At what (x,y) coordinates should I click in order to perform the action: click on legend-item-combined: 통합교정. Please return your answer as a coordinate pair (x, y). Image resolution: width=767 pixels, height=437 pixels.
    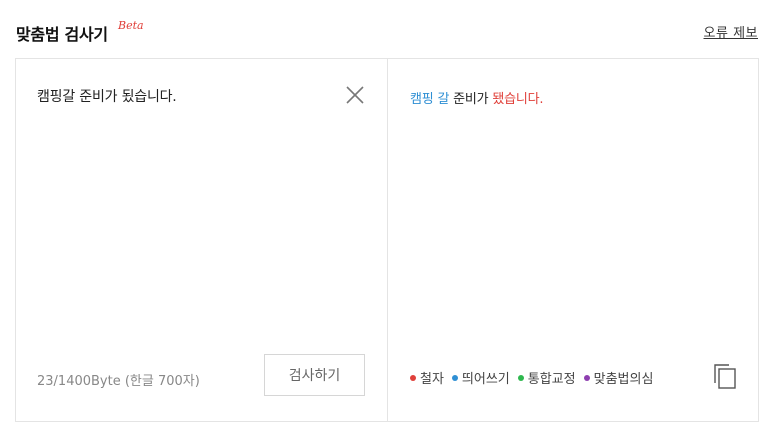
    Looking at the image, I should click on (546, 377).